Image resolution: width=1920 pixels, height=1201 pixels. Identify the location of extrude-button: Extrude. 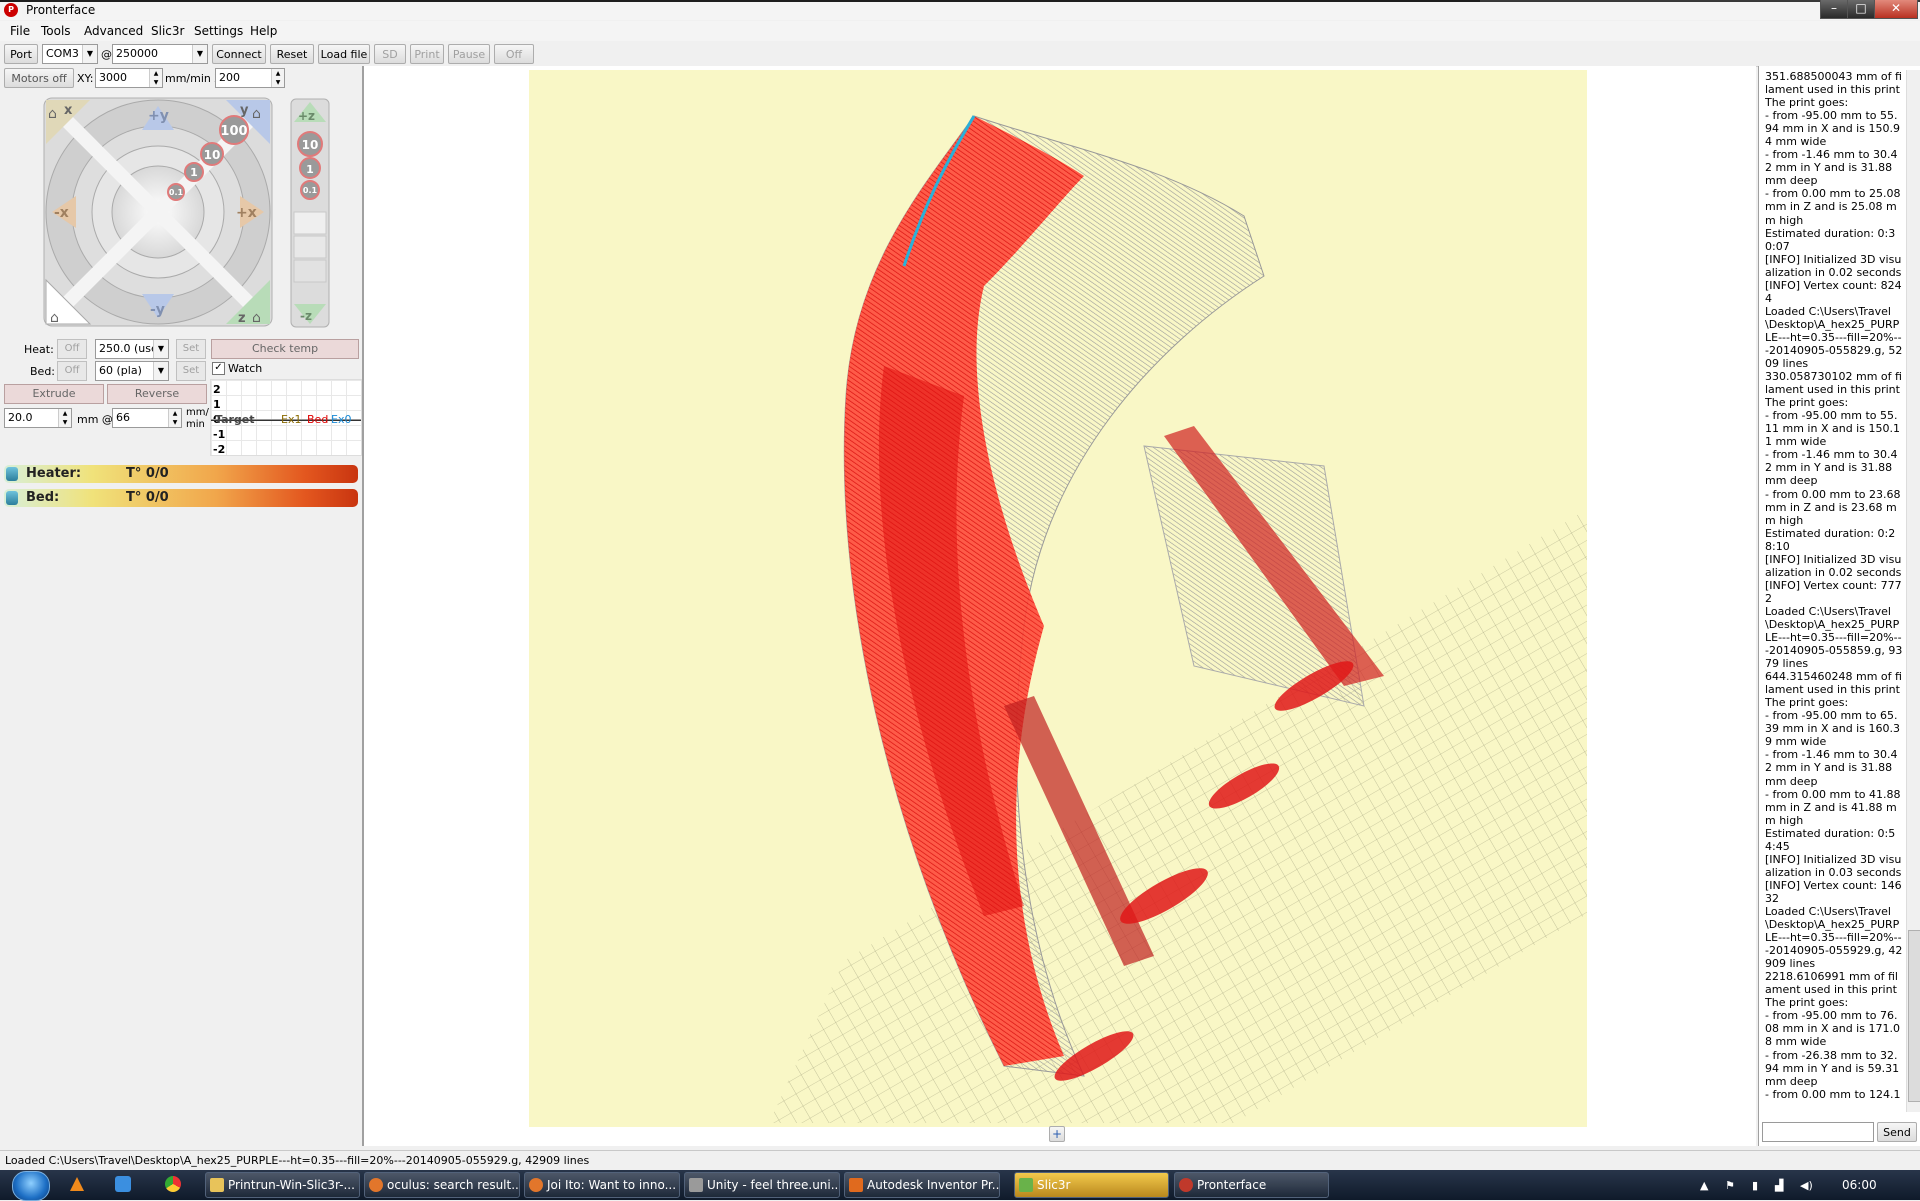
(54, 394).